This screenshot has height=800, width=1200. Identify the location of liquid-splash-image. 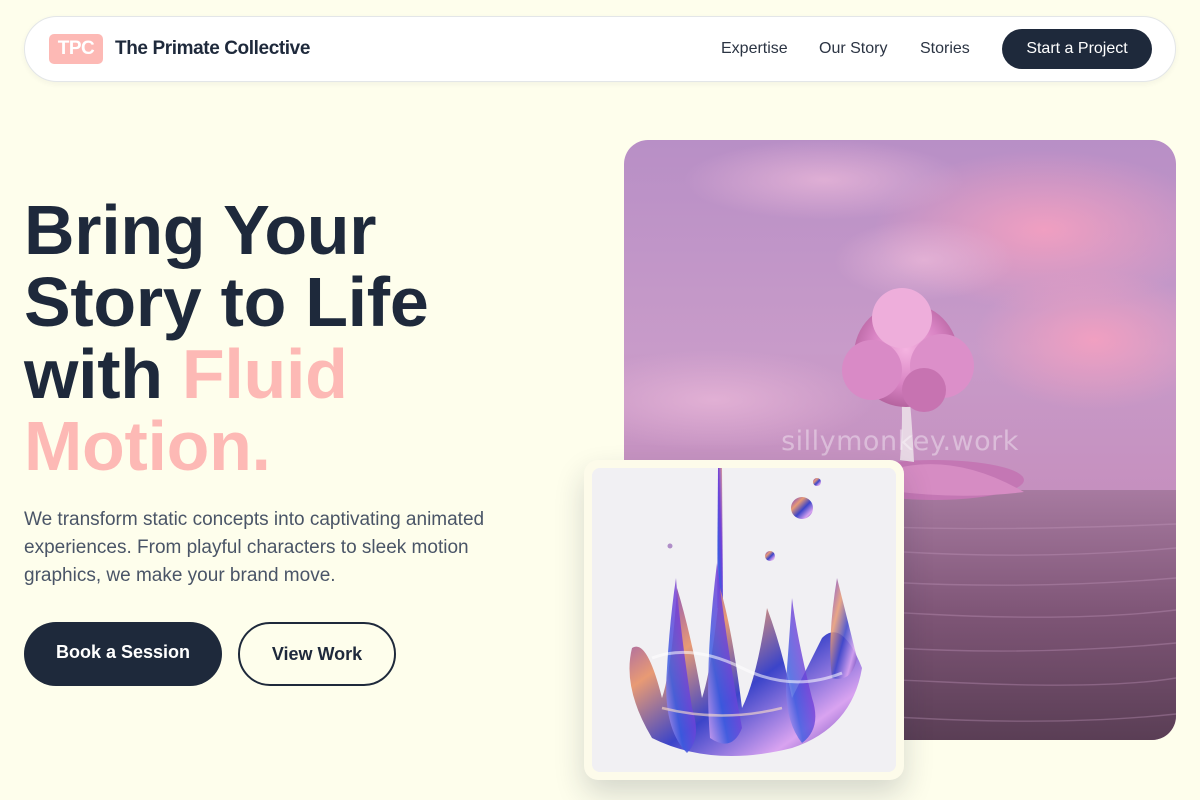
(744, 620).